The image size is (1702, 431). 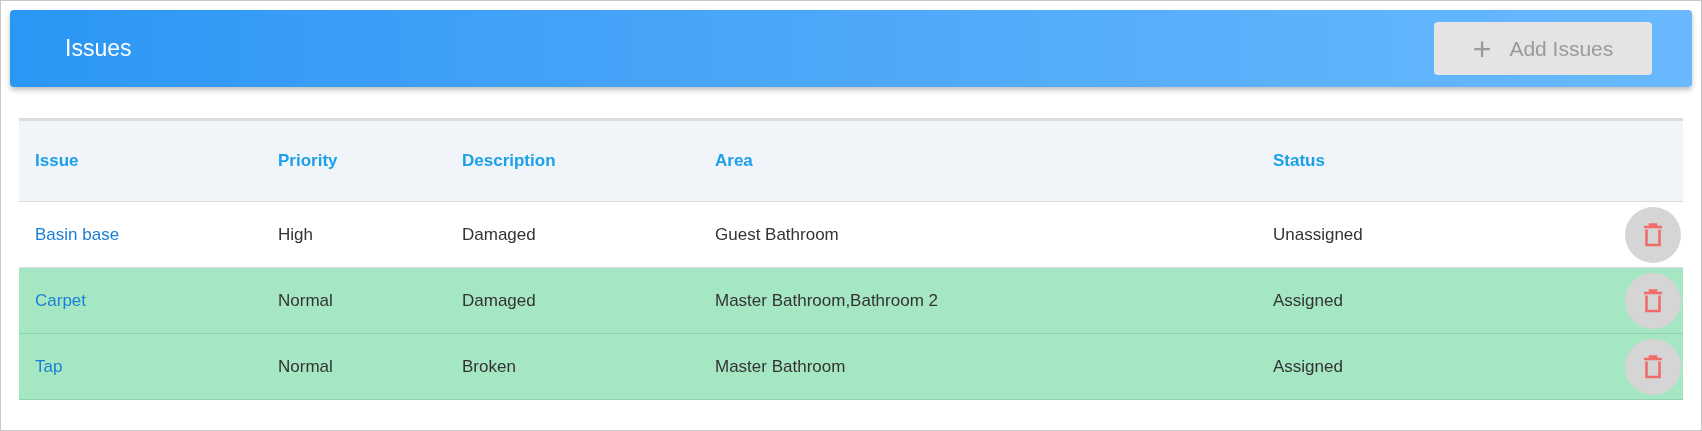 What do you see at coordinates (295, 234) in the screenshot?
I see `table-cell-text: High` at bounding box center [295, 234].